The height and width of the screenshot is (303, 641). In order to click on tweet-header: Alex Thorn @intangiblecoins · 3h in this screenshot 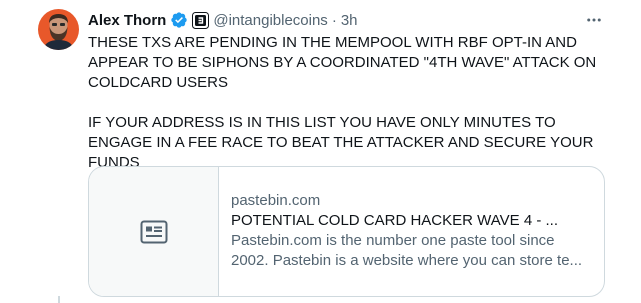, I will do `click(354, 20)`.